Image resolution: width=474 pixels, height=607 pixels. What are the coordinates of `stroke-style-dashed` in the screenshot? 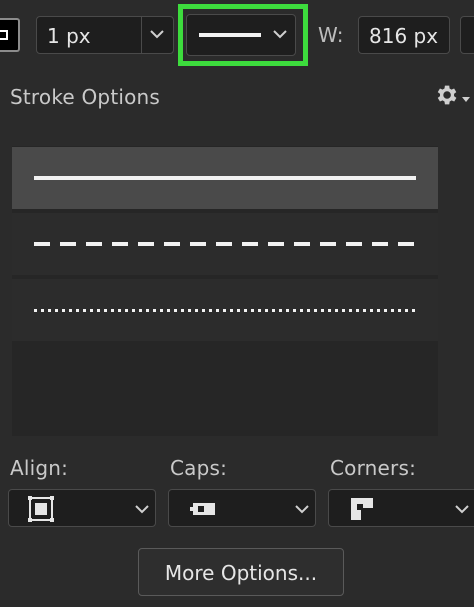 It's located at (225, 244).